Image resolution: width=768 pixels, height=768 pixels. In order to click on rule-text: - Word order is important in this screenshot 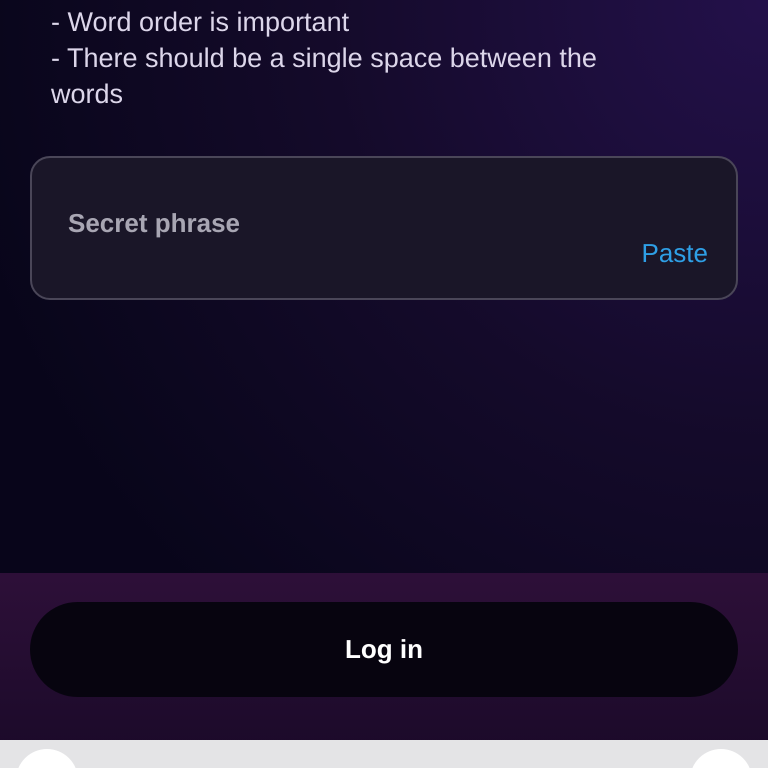, I will do `click(200, 22)`.